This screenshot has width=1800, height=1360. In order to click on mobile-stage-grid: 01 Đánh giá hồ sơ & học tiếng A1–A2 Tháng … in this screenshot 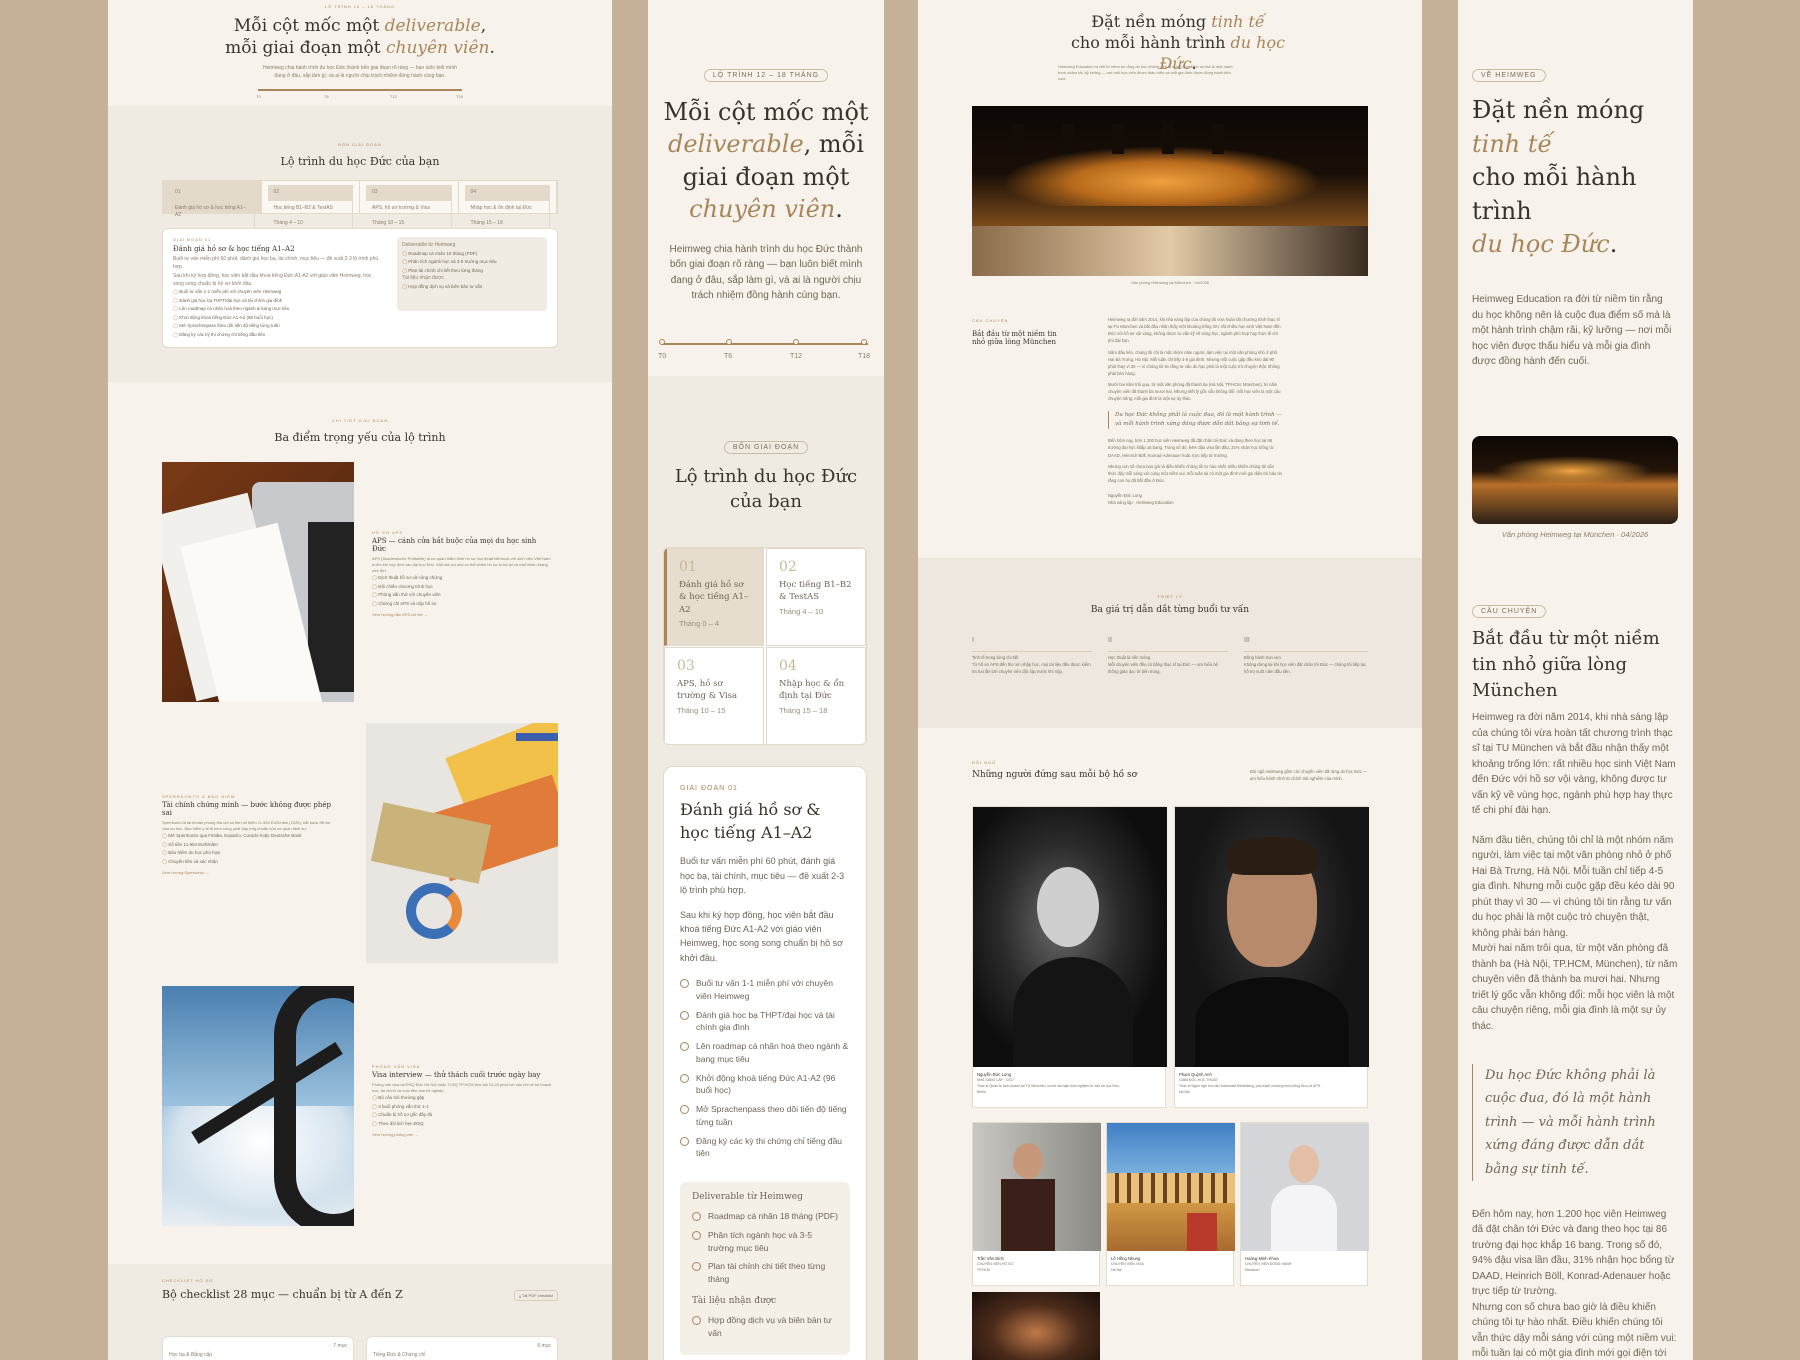, I will do `click(765, 646)`.